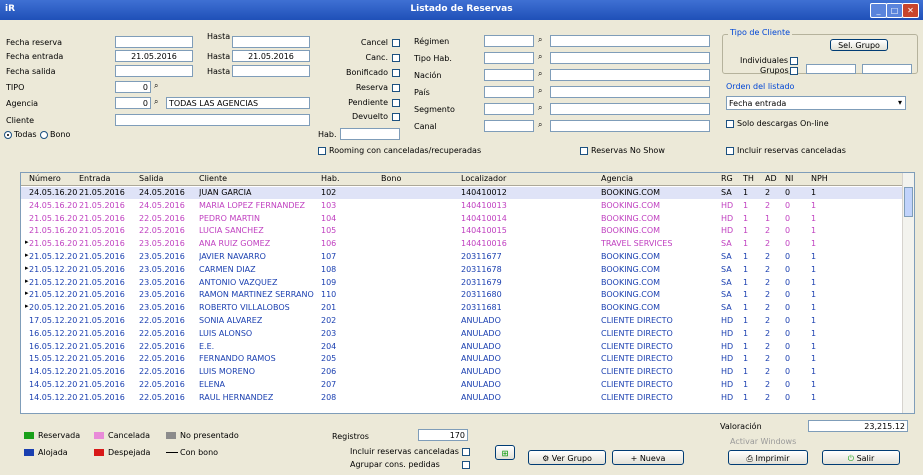 Image resolution: width=923 pixels, height=475 pixels. Describe the element at coordinates (768, 457) in the screenshot. I see `imprimir-button: ⎙ Imprimir` at that location.